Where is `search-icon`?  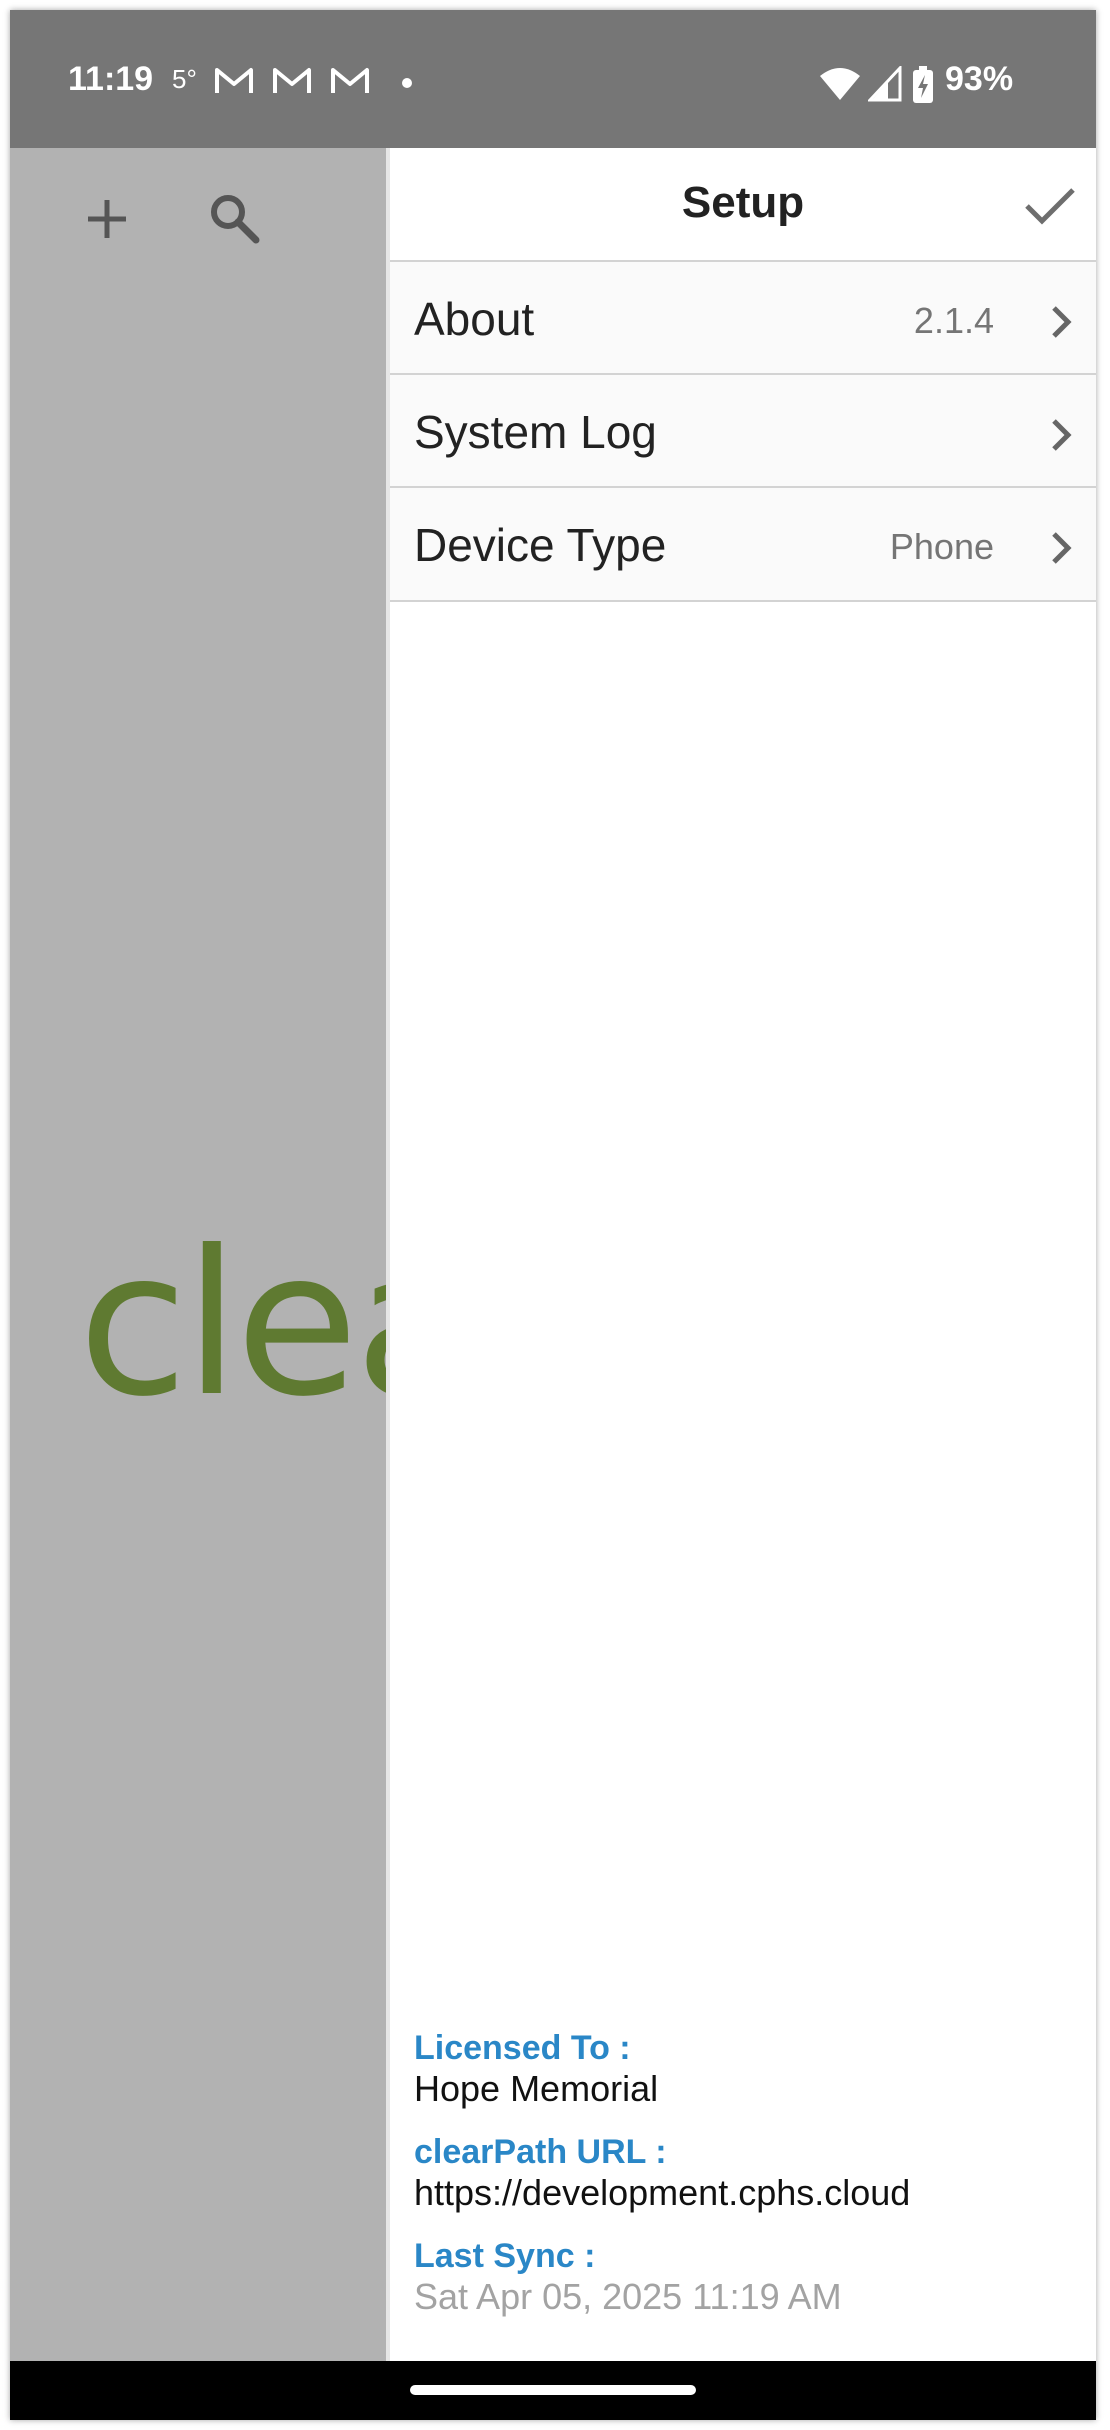 search-icon is located at coordinates (234, 218).